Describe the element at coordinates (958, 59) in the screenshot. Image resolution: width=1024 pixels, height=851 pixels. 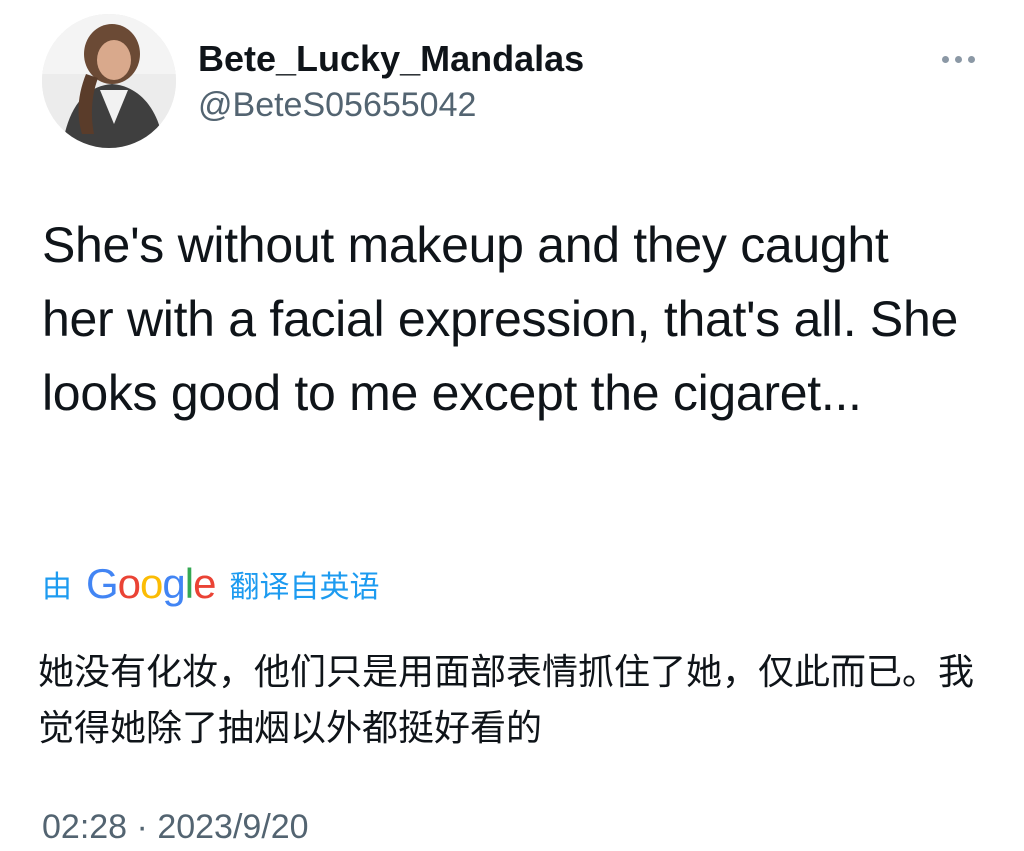
I see `more-options-button` at that location.